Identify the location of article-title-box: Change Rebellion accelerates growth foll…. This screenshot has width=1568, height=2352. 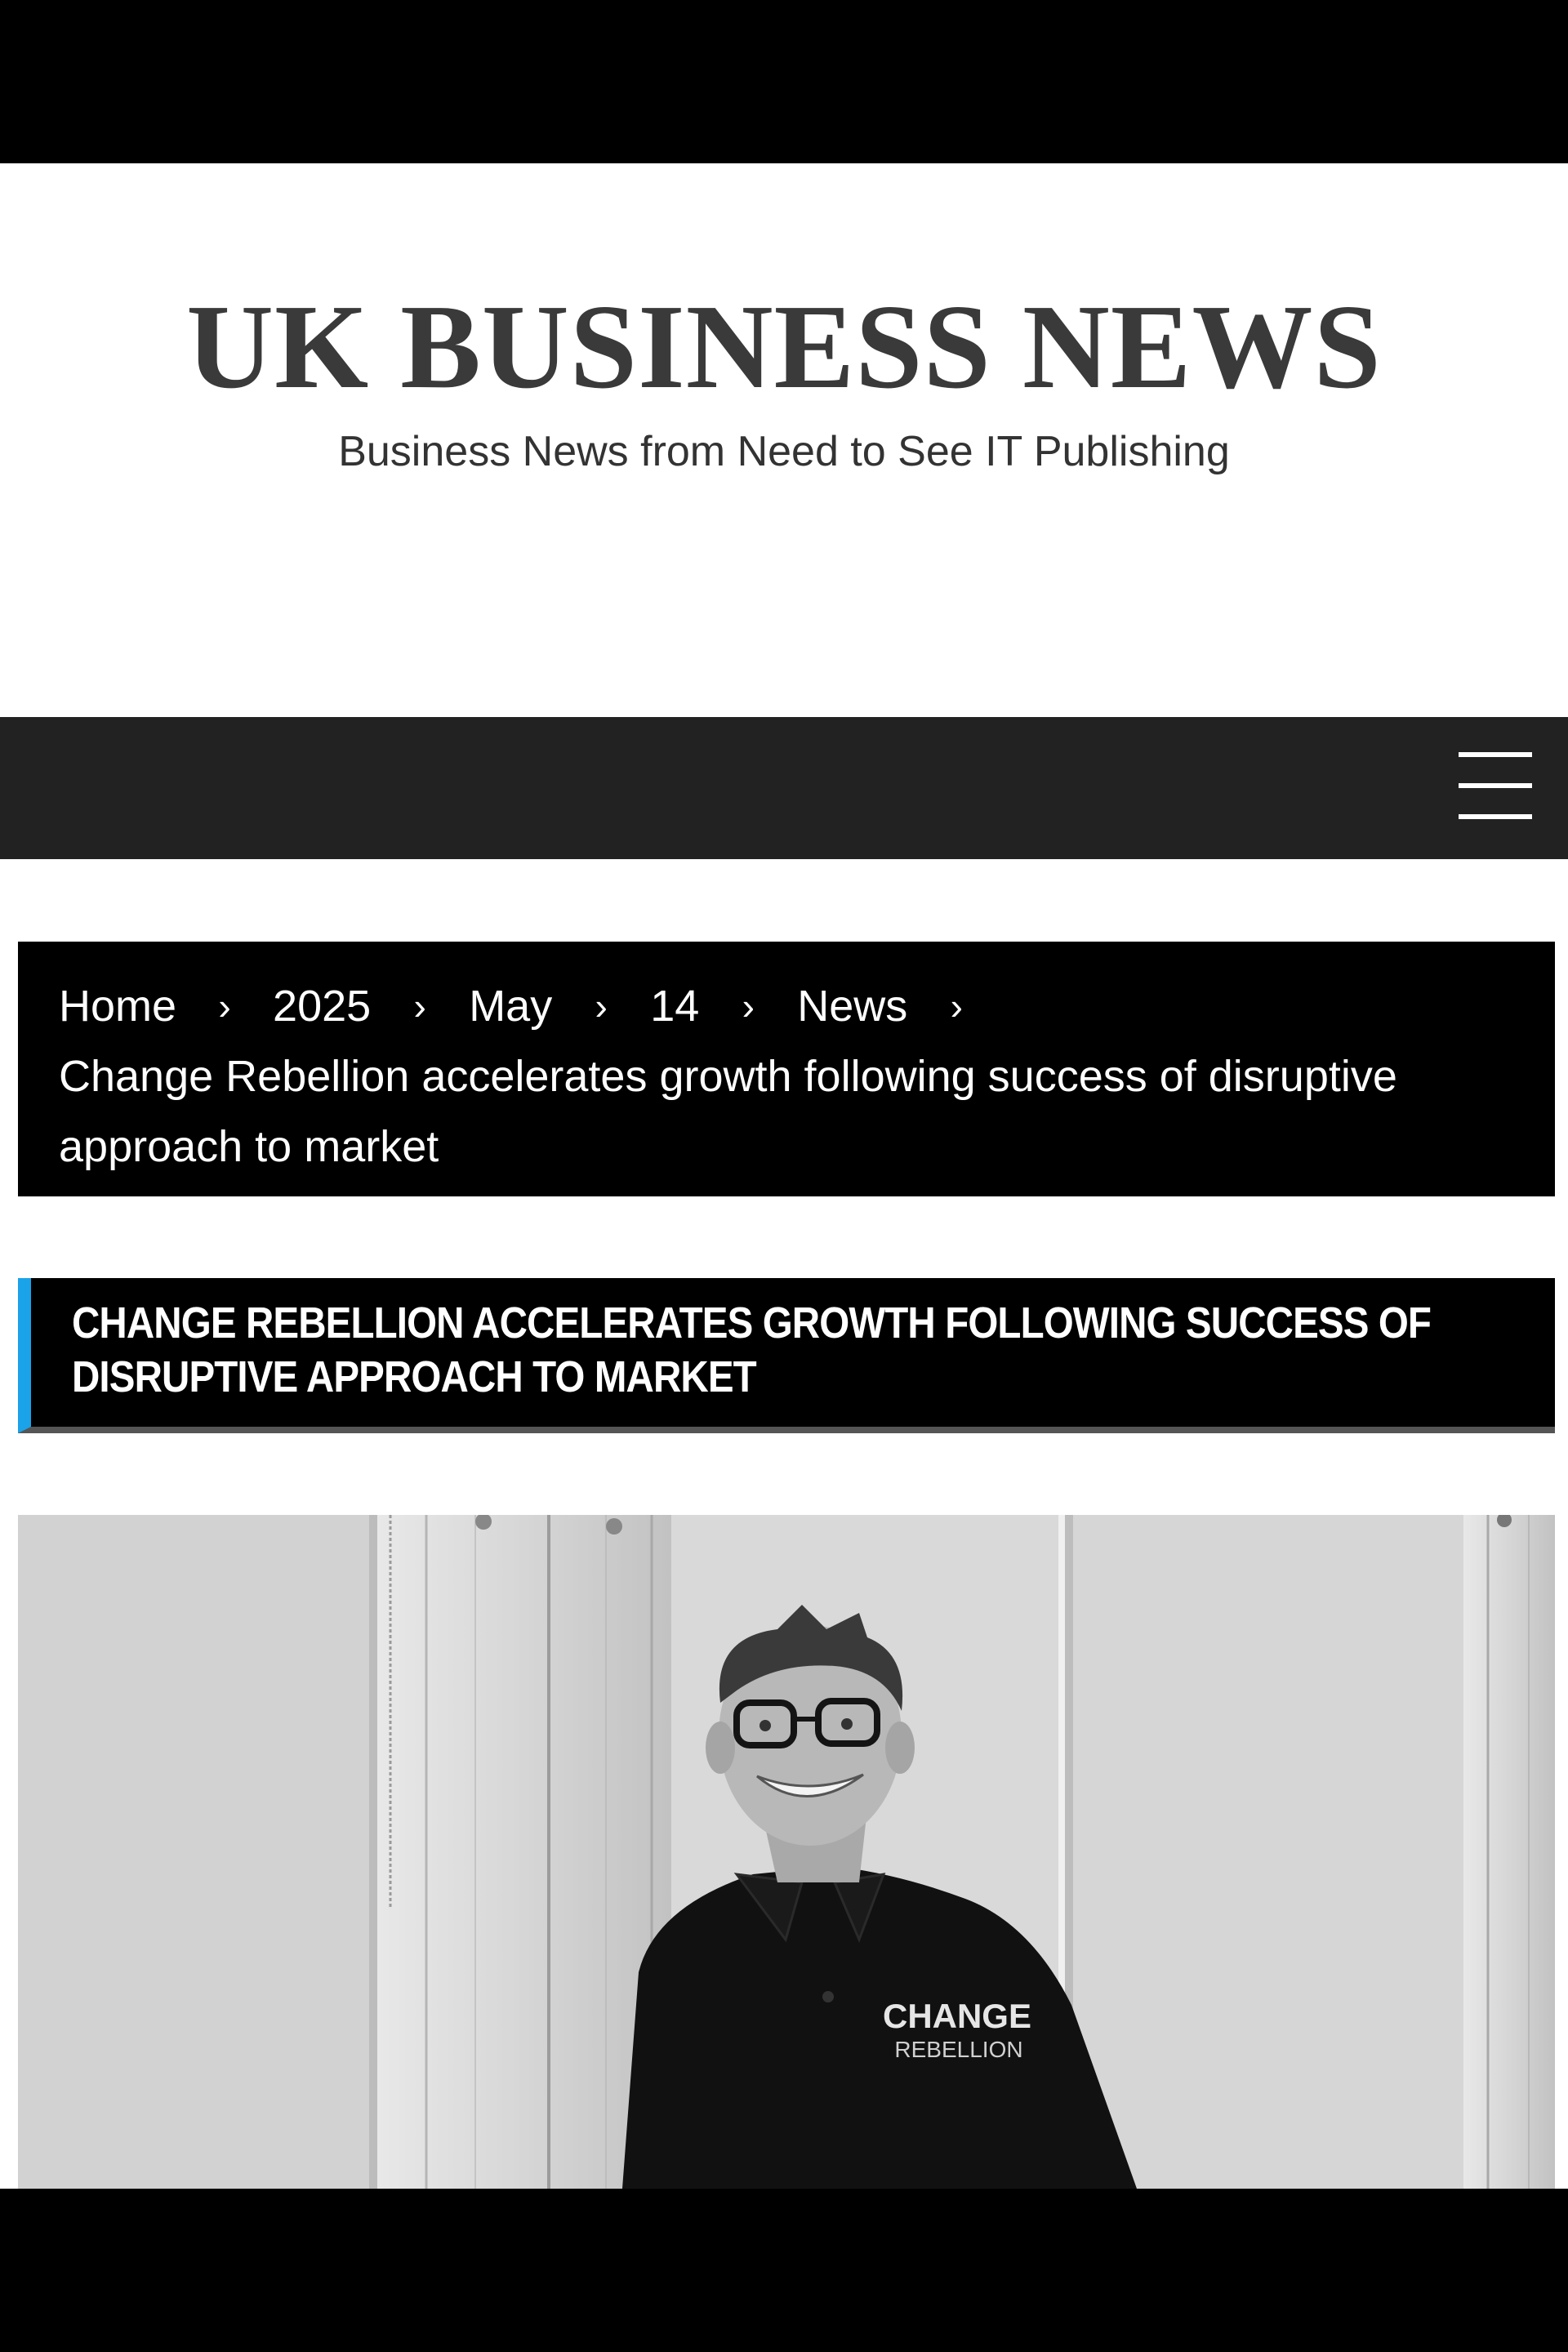
(786, 1355).